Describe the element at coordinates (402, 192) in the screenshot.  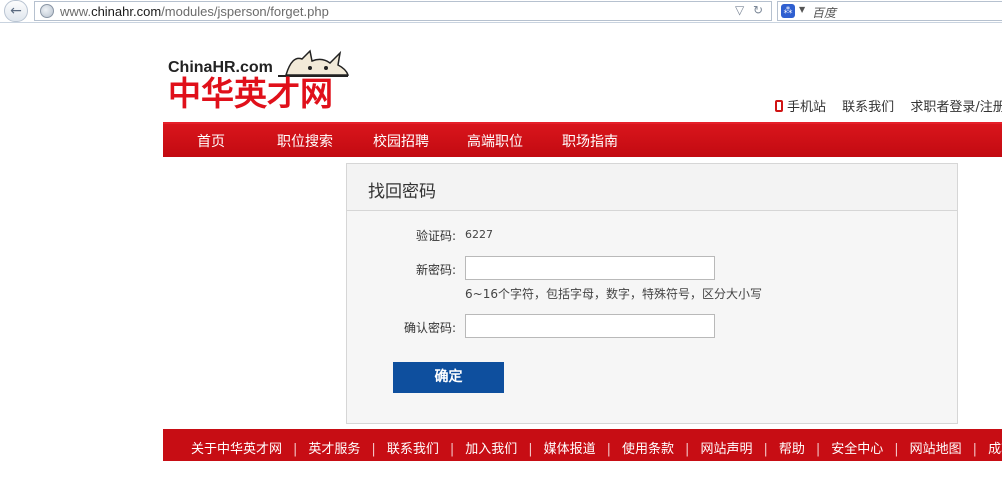
I see `panel-title: 找回密码` at that location.